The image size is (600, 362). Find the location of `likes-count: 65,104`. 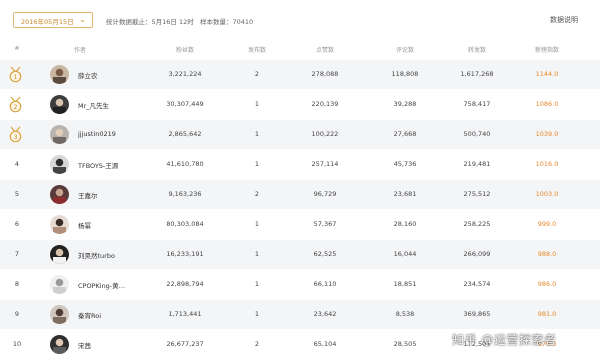

likes-count: 65,104 is located at coordinates (325, 344).